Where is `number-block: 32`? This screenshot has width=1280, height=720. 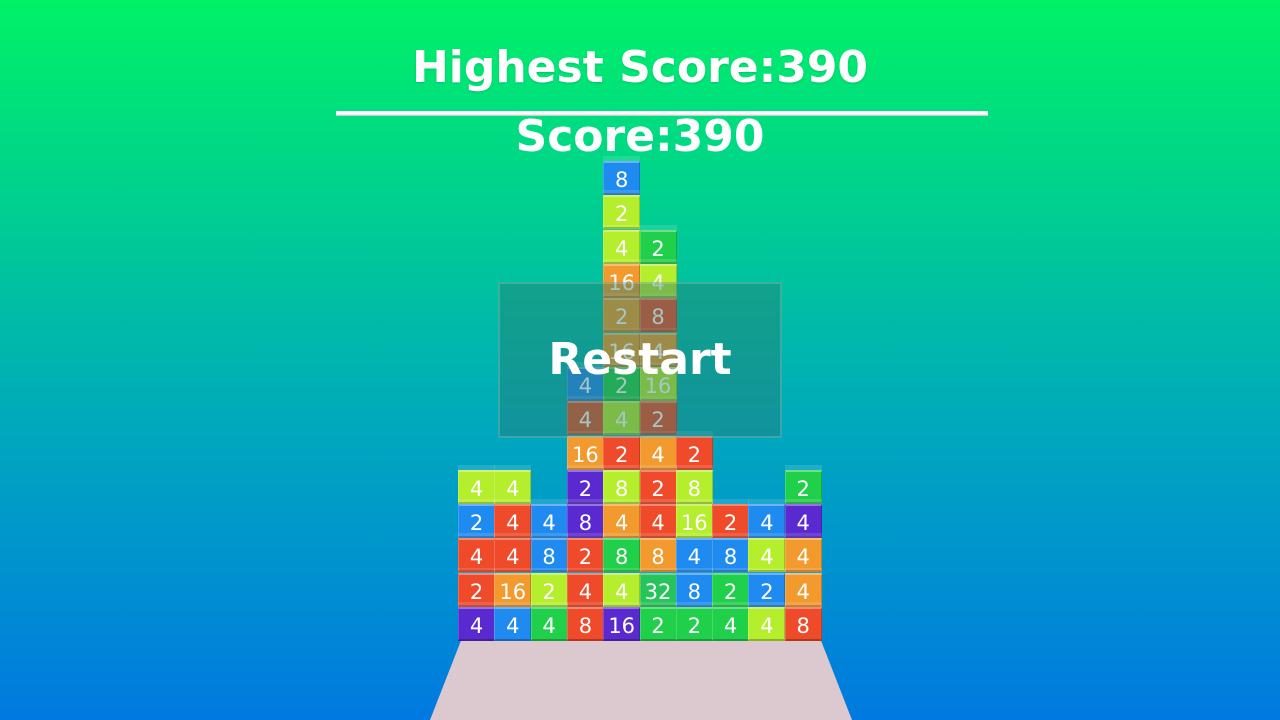 number-block: 32 is located at coordinates (658, 589).